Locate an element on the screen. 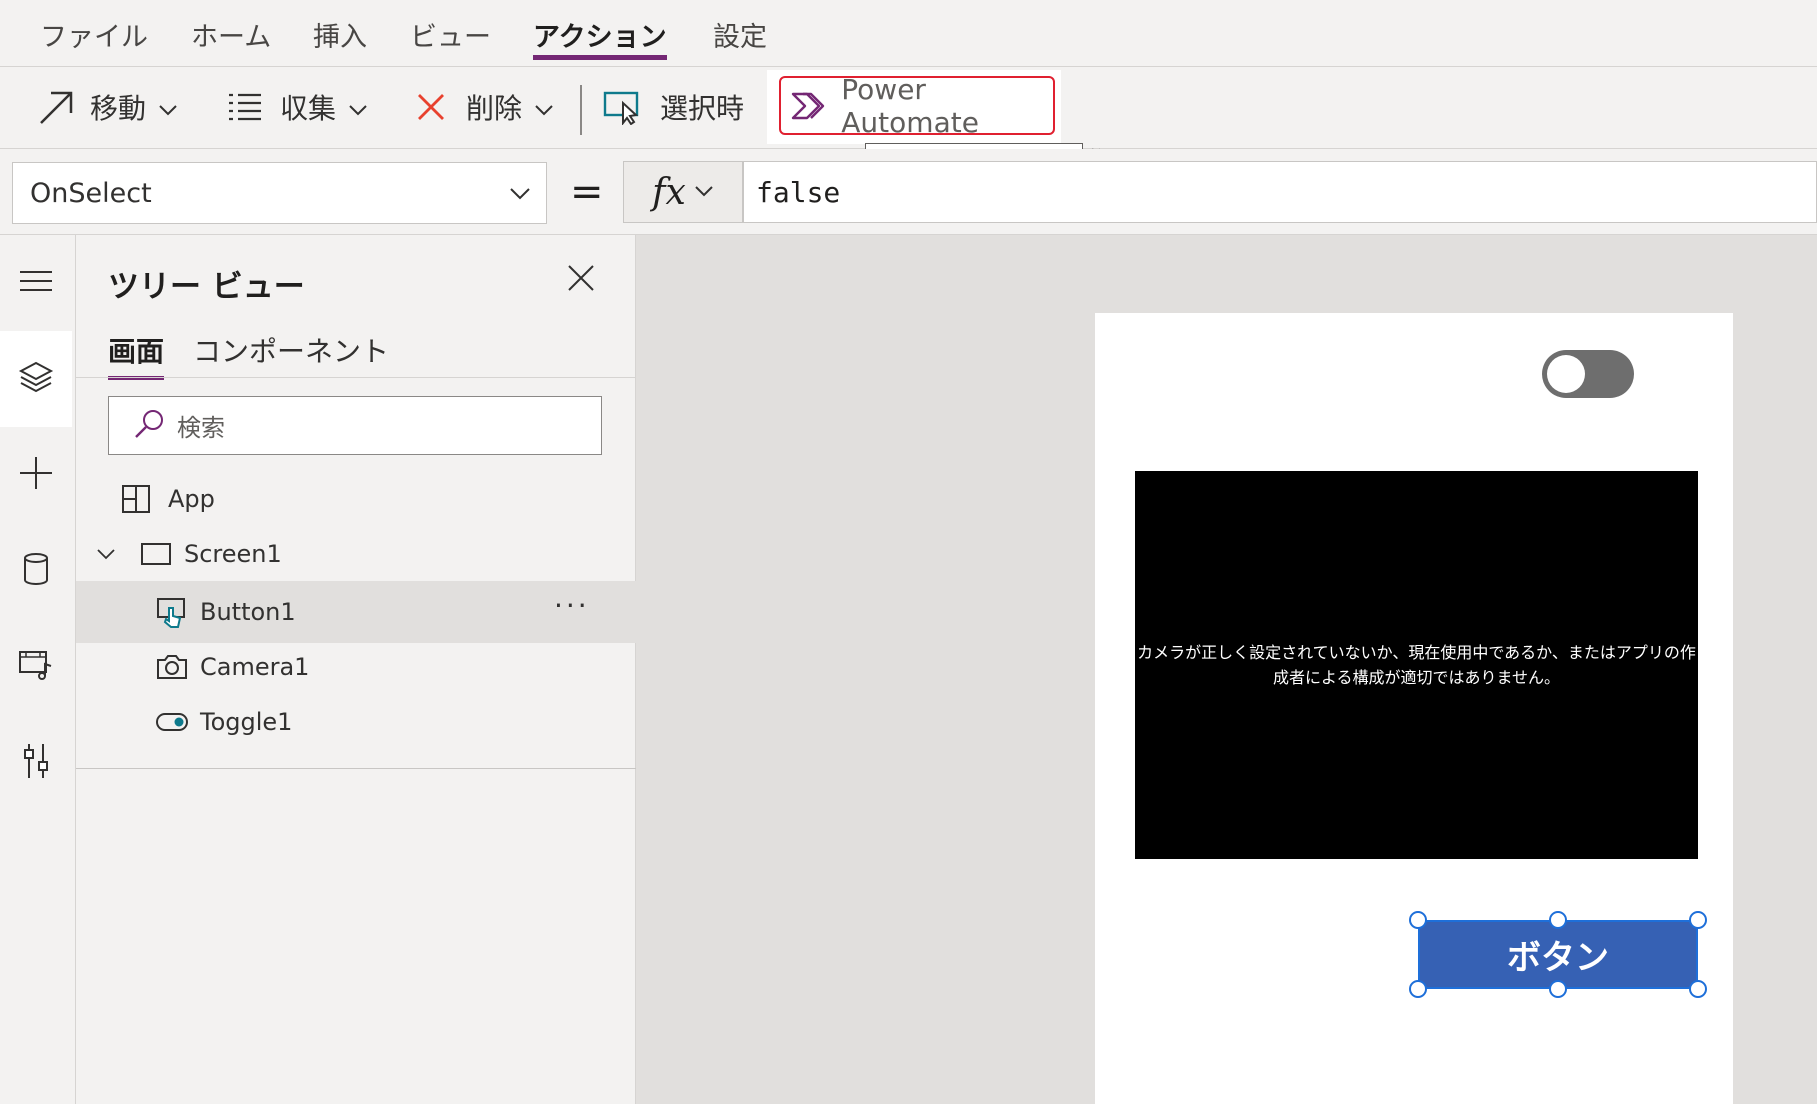 The width and height of the screenshot is (1817, 1104). tools-icon is located at coordinates (36, 763).